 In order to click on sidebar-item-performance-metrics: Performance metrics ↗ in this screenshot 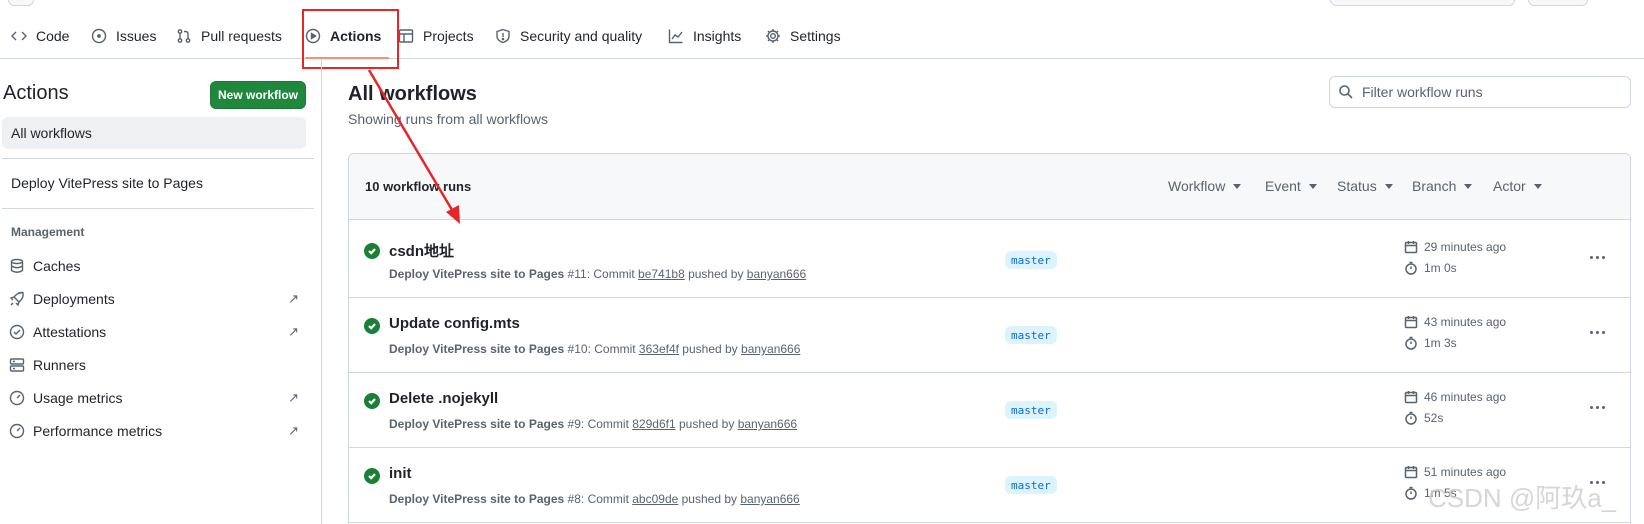, I will do `click(154, 431)`.